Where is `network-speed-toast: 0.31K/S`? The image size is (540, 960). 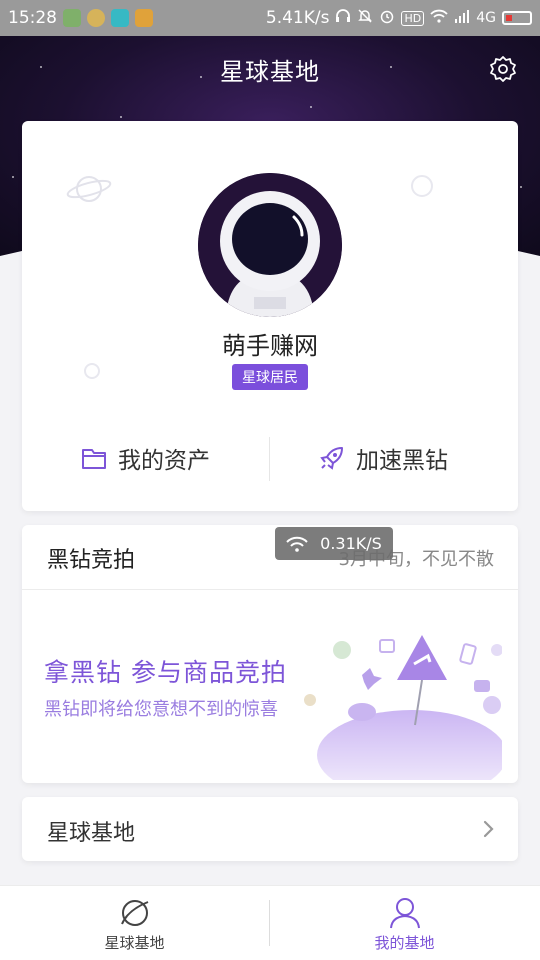
network-speed-toast: 0.31K/S is located at coordinates (334, 543).